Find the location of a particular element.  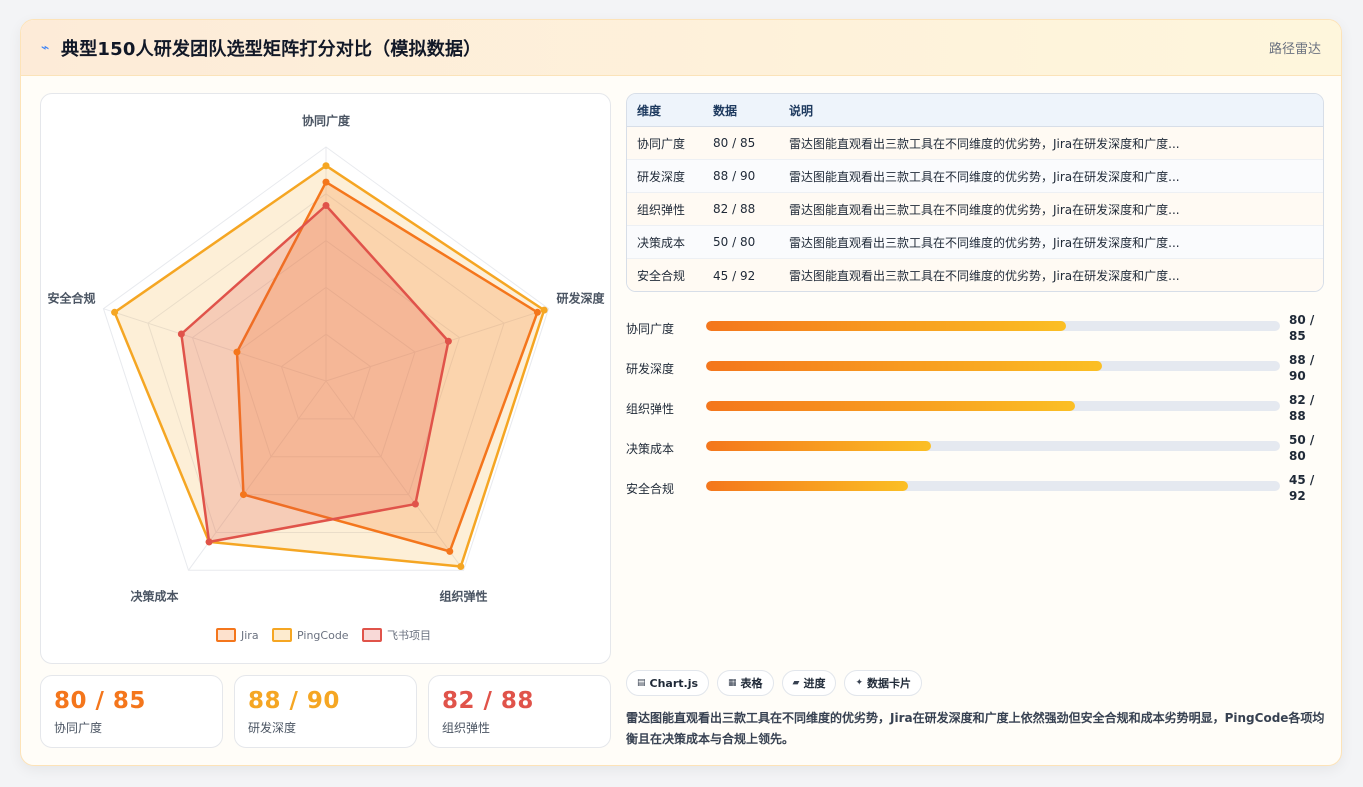

legend-label: 飞书项目 is located at coordinates (409, 635).